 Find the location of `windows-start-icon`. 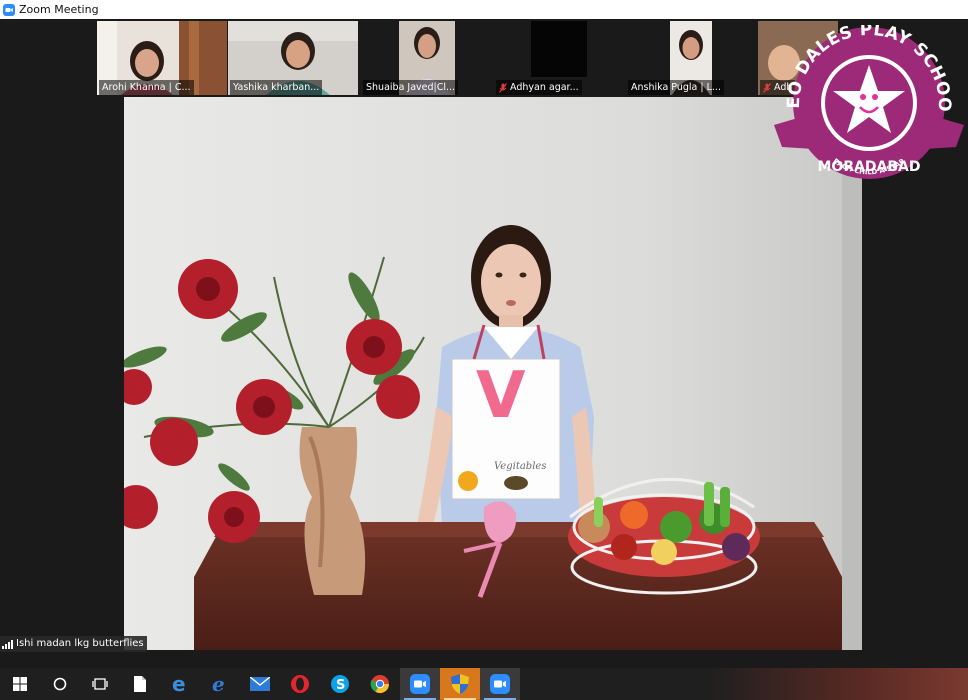

windows-start-icon is located at coordinates (20, 684).